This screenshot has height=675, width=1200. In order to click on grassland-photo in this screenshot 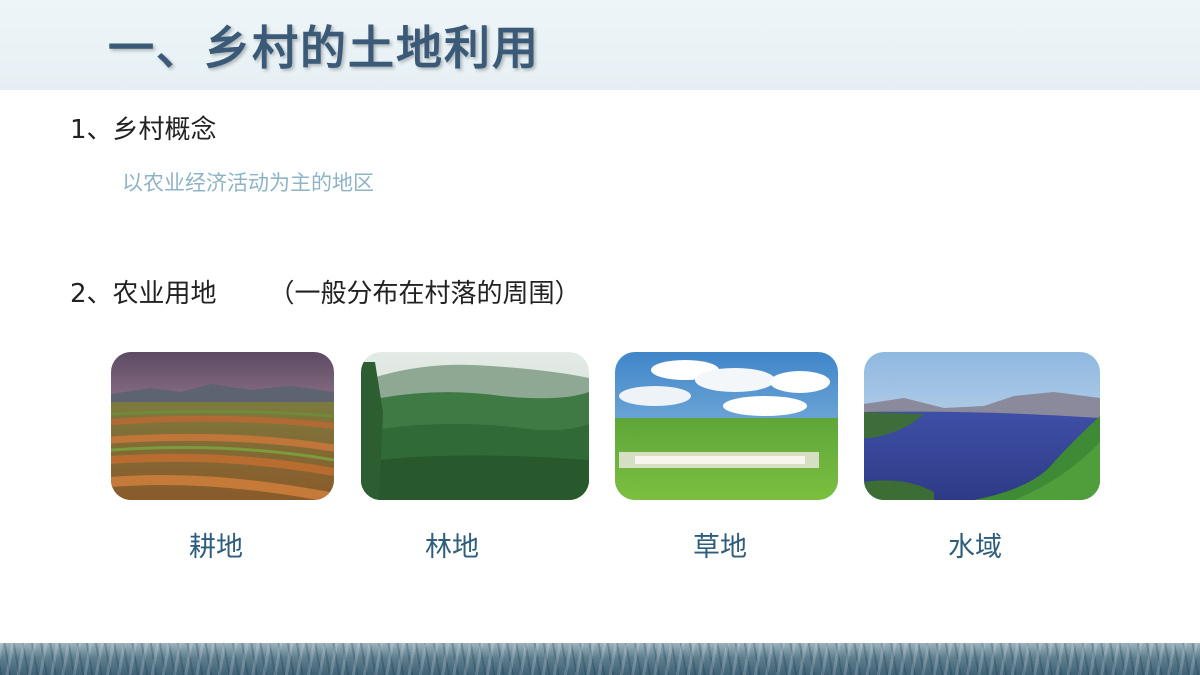, I will do `click(726, 426)`.